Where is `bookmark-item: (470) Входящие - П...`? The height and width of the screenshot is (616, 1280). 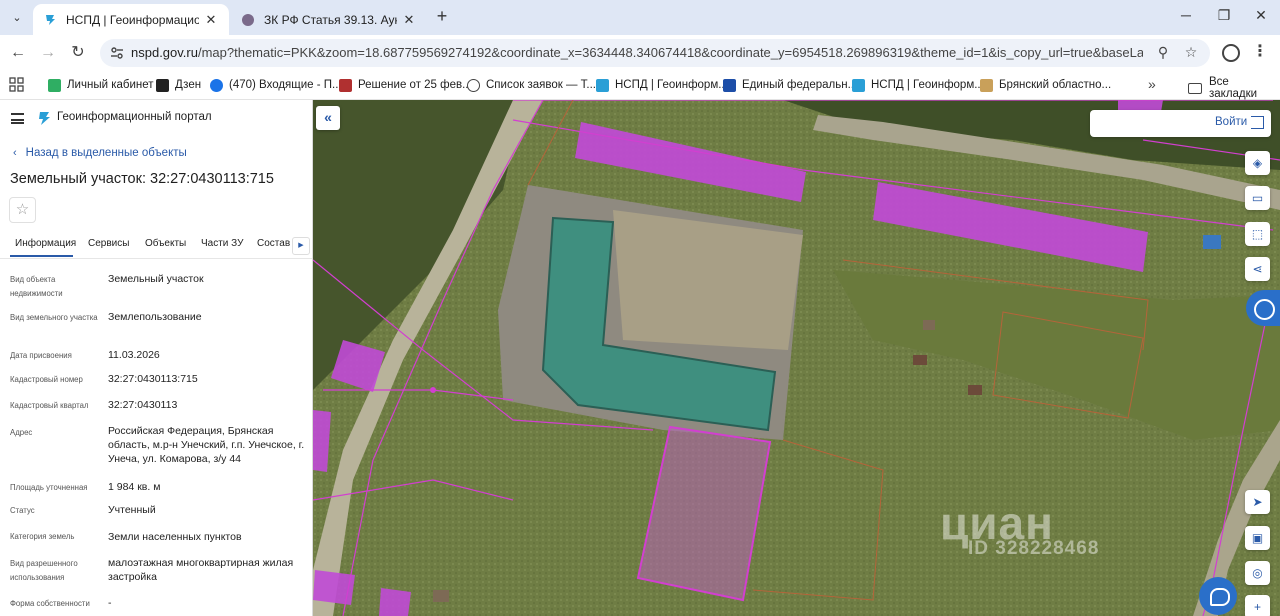 bookmark-item: (470) Входящие - П... is located at coordinates (276, 85).